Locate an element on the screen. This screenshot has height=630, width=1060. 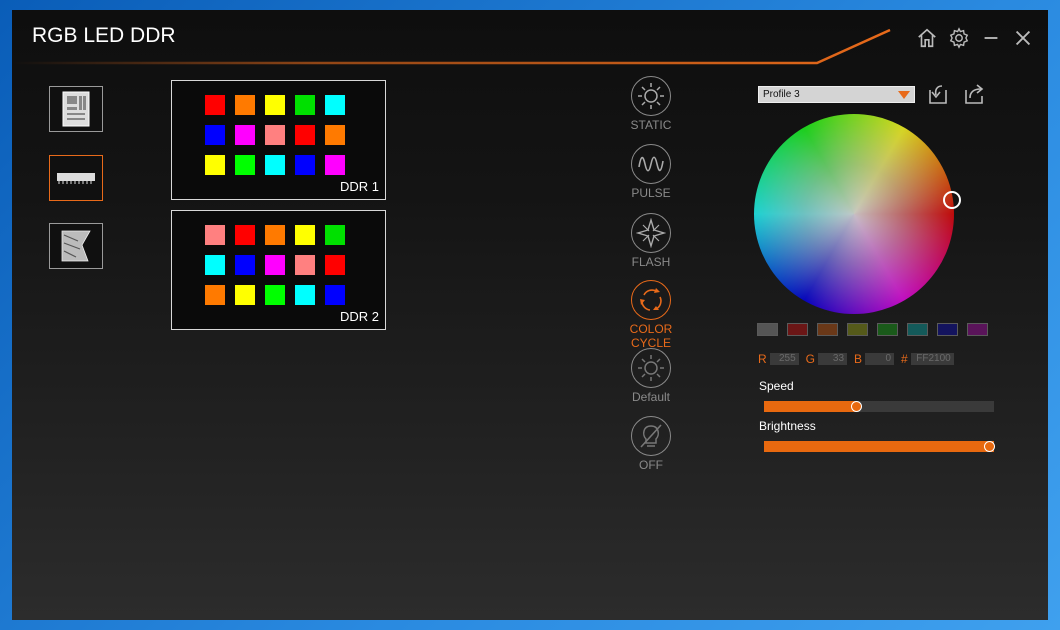
home-button is located at coordinates (927, 38).